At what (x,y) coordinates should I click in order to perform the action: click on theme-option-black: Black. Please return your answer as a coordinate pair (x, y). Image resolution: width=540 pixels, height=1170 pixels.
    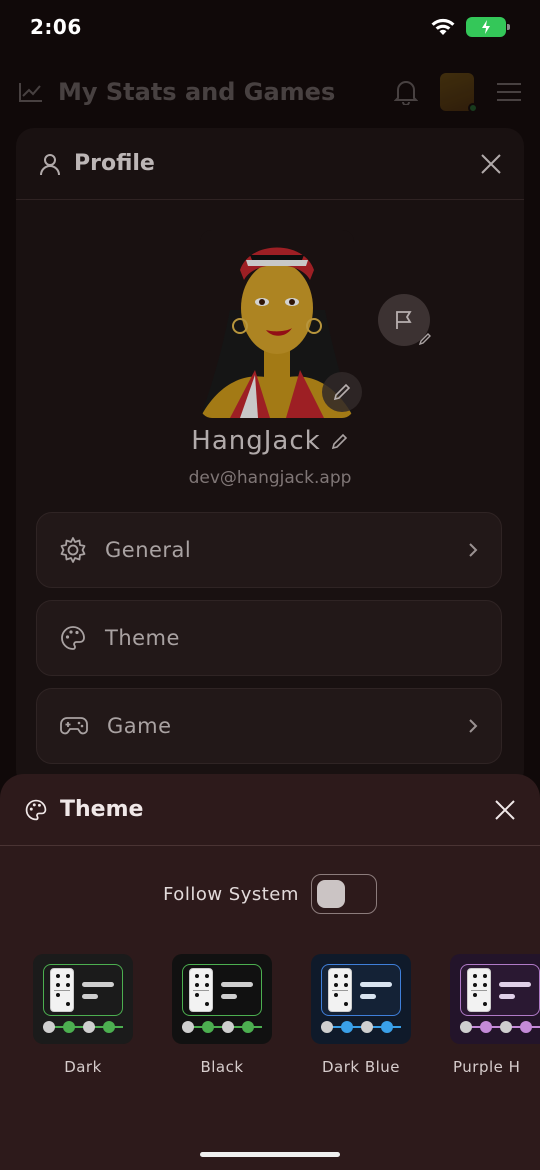
    Looking at the image, I should click on (222, 1015).